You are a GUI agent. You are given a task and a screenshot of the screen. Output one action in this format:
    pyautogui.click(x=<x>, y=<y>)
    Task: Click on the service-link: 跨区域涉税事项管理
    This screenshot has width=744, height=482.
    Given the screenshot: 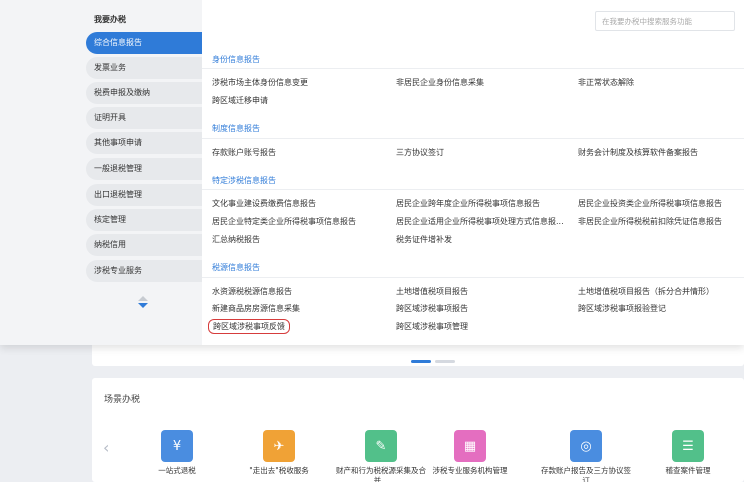 What is the action you would take?
    pyautogui.click(x=432, y=326)
    